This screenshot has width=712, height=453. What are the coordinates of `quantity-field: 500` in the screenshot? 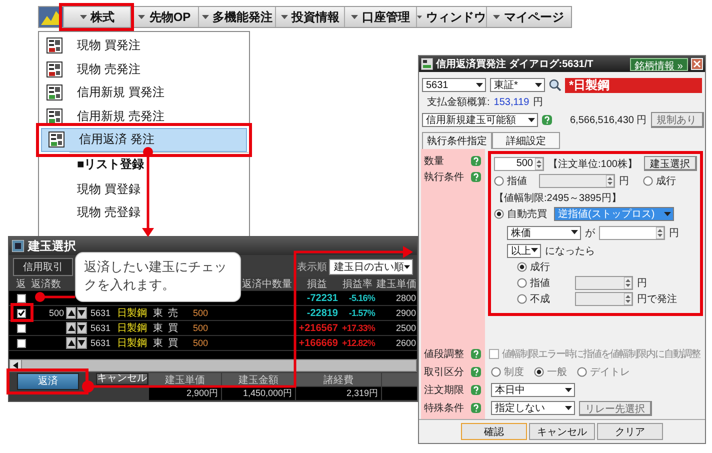 It's located at (519, 163).